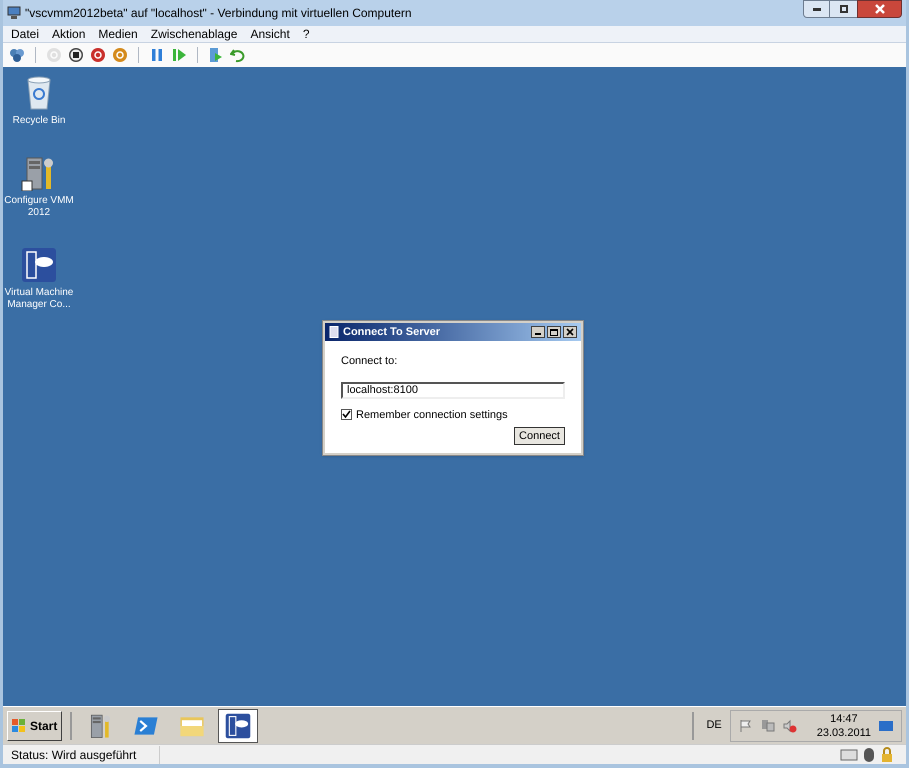 This screenshot has width=909, height=768. Describe the element at coordinates (25, 34) in the screenshot. I see `menu-item: Datei` at that location.